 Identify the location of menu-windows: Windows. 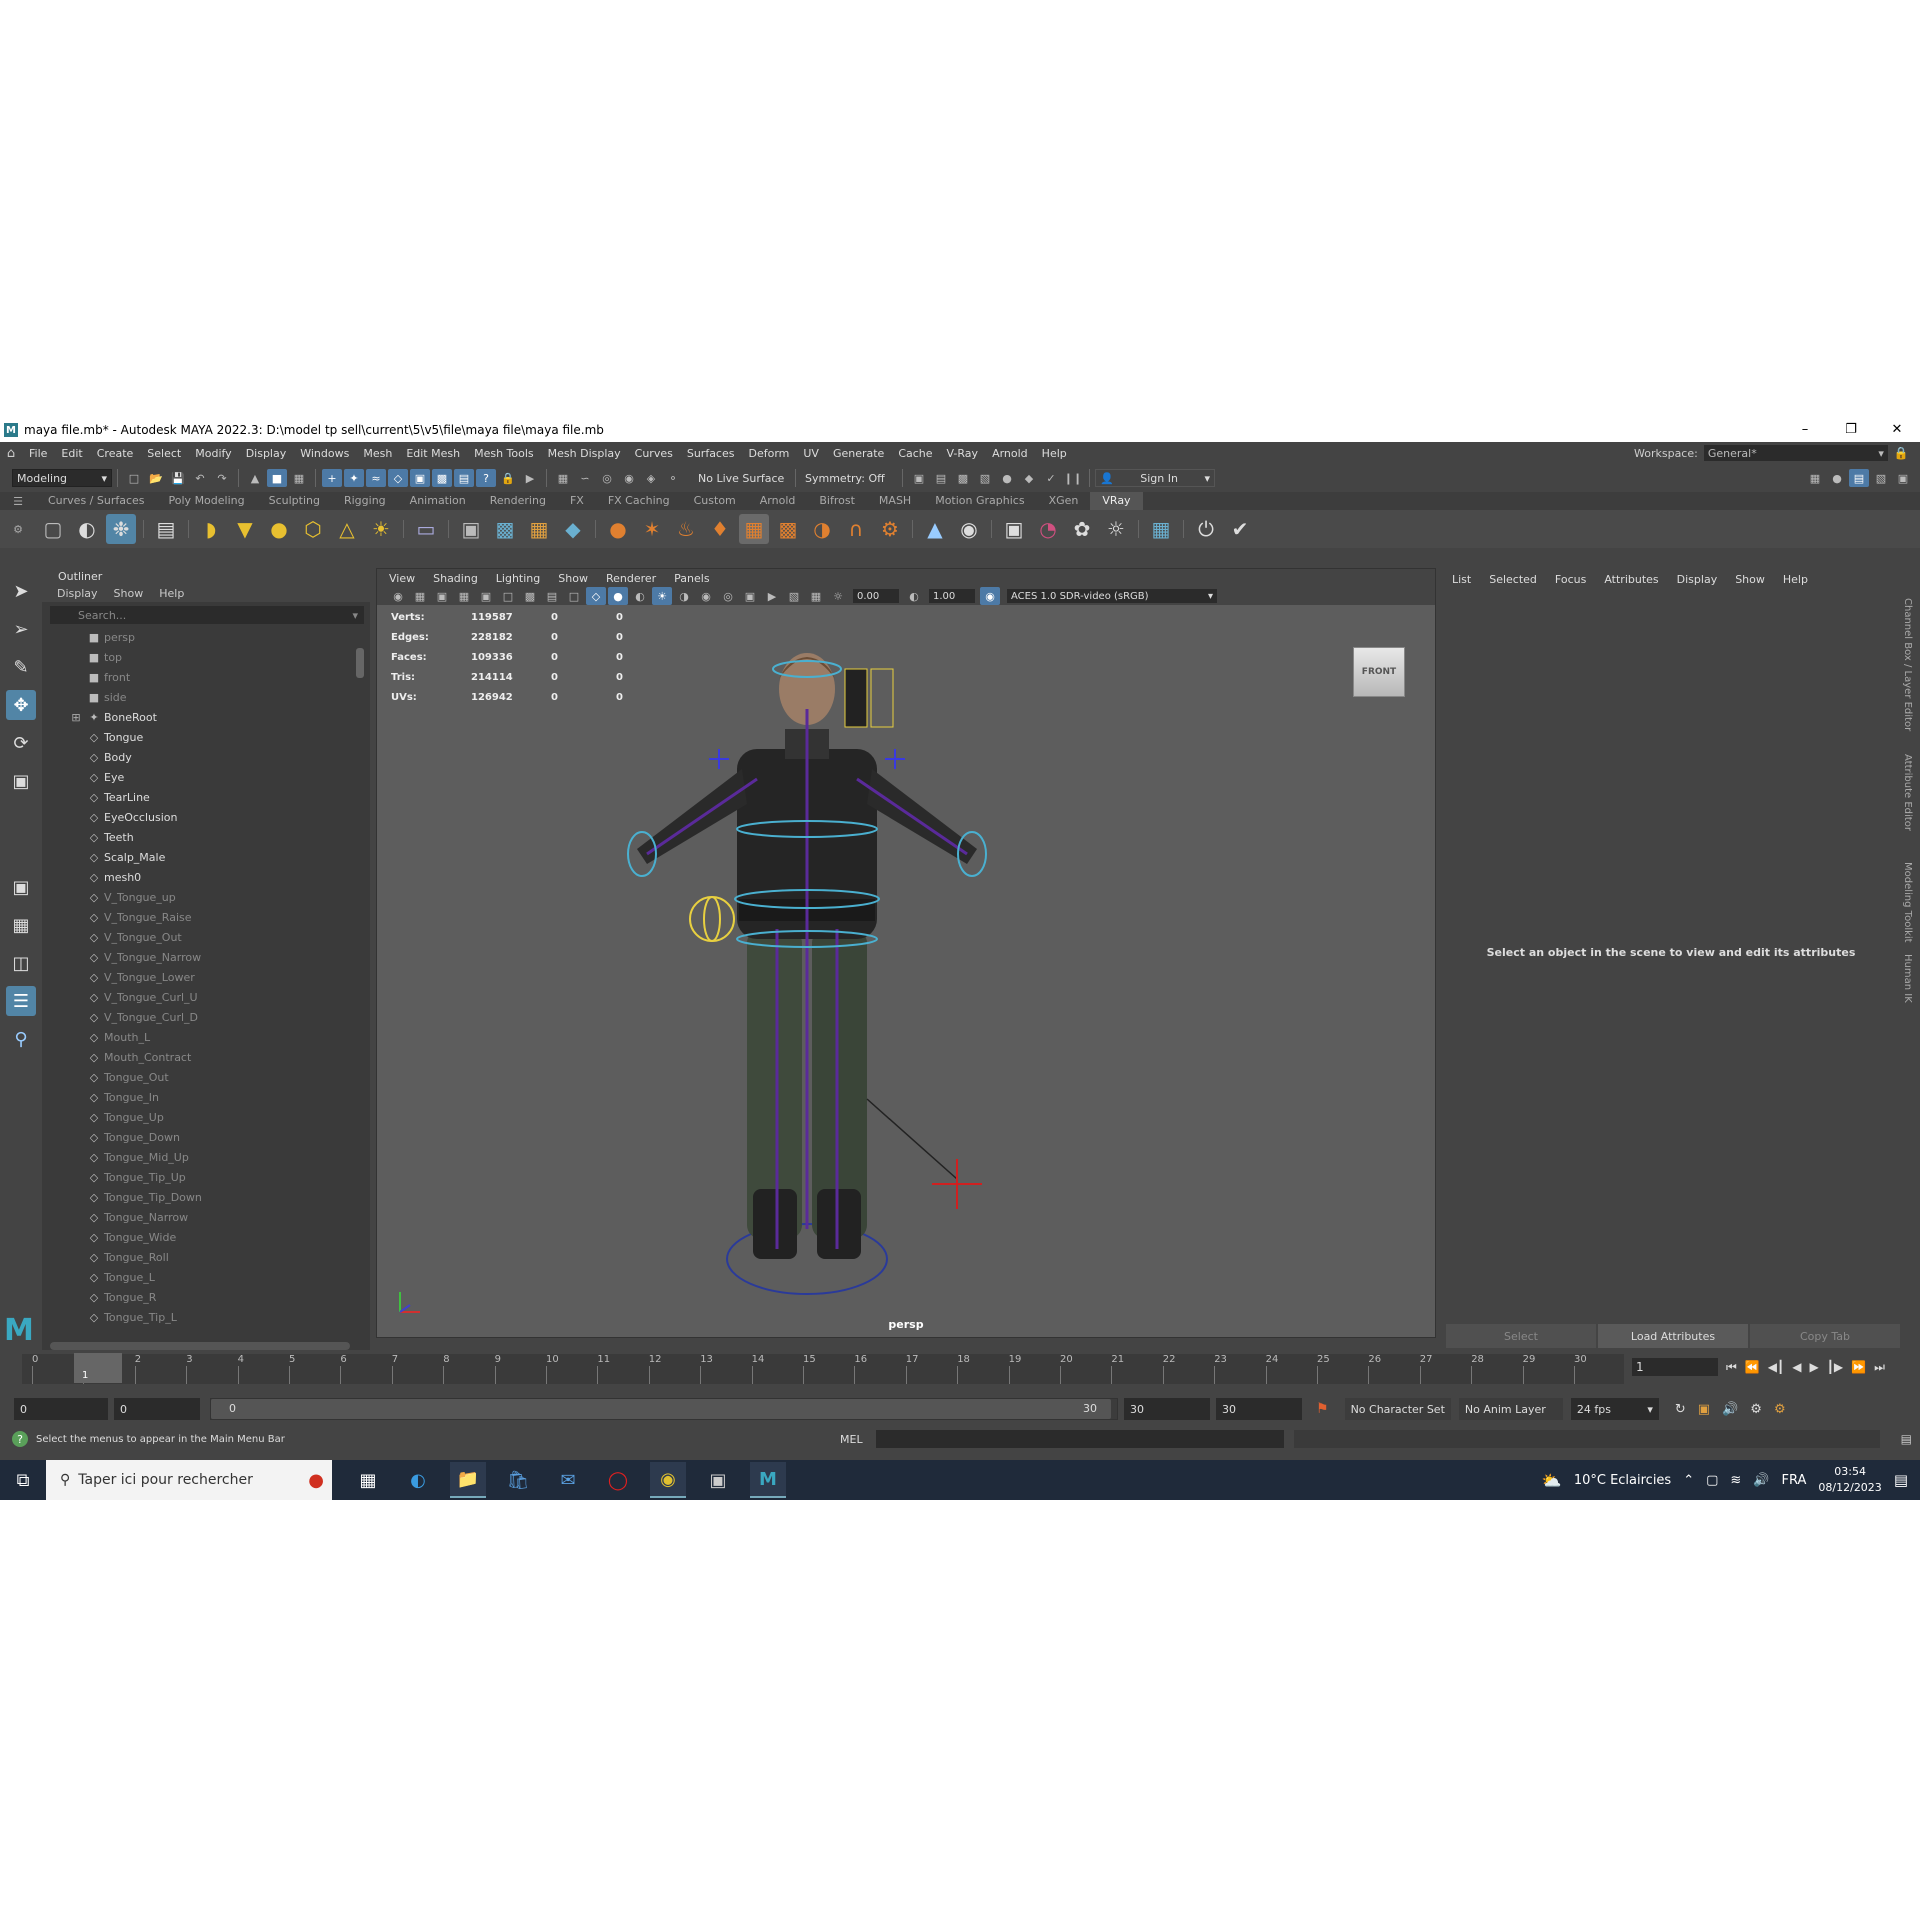
(324, 453).